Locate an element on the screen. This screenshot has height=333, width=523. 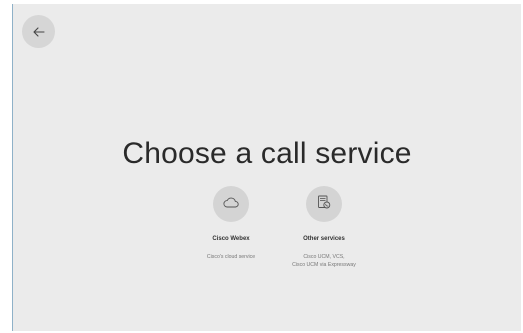
cisco-webex-icon-button is located at coordinates (231, 204).